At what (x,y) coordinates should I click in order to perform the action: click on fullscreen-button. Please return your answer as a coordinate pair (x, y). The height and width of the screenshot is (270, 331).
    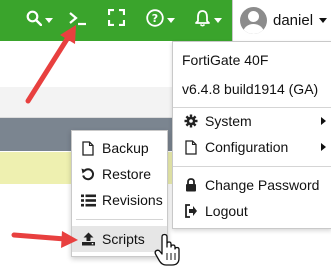
    Looking at the image, I should click on (116, 20).